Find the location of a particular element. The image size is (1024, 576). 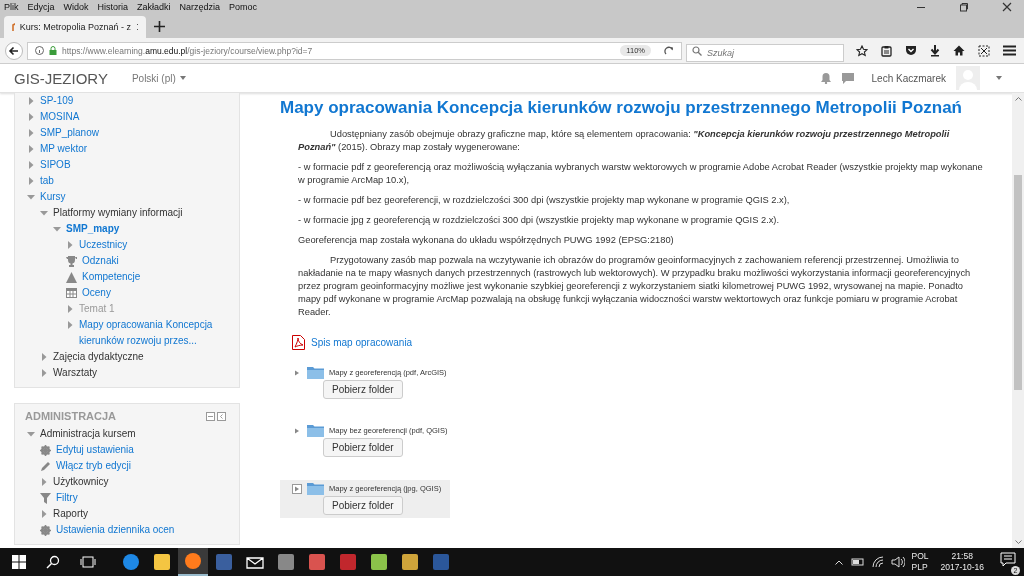

navigation-item: Uczestnicy is located at coordinates (103, 245).